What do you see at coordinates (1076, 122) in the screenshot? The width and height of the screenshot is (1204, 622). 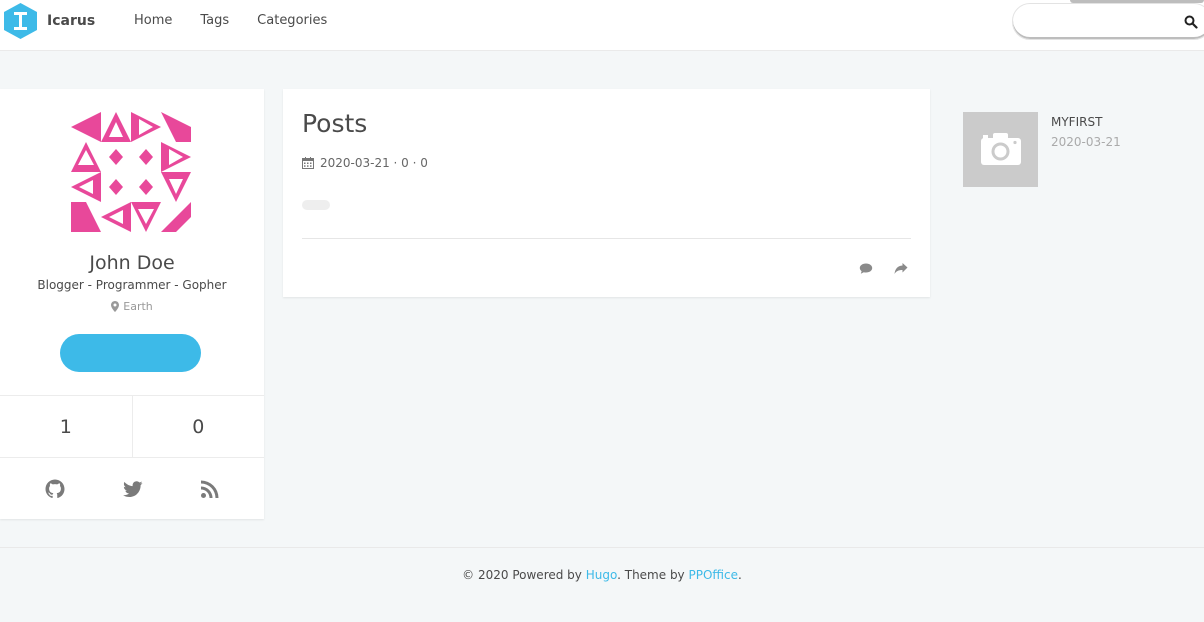 I see `recent-post-title: MYFIRST` at bounding box center [1076, 122].